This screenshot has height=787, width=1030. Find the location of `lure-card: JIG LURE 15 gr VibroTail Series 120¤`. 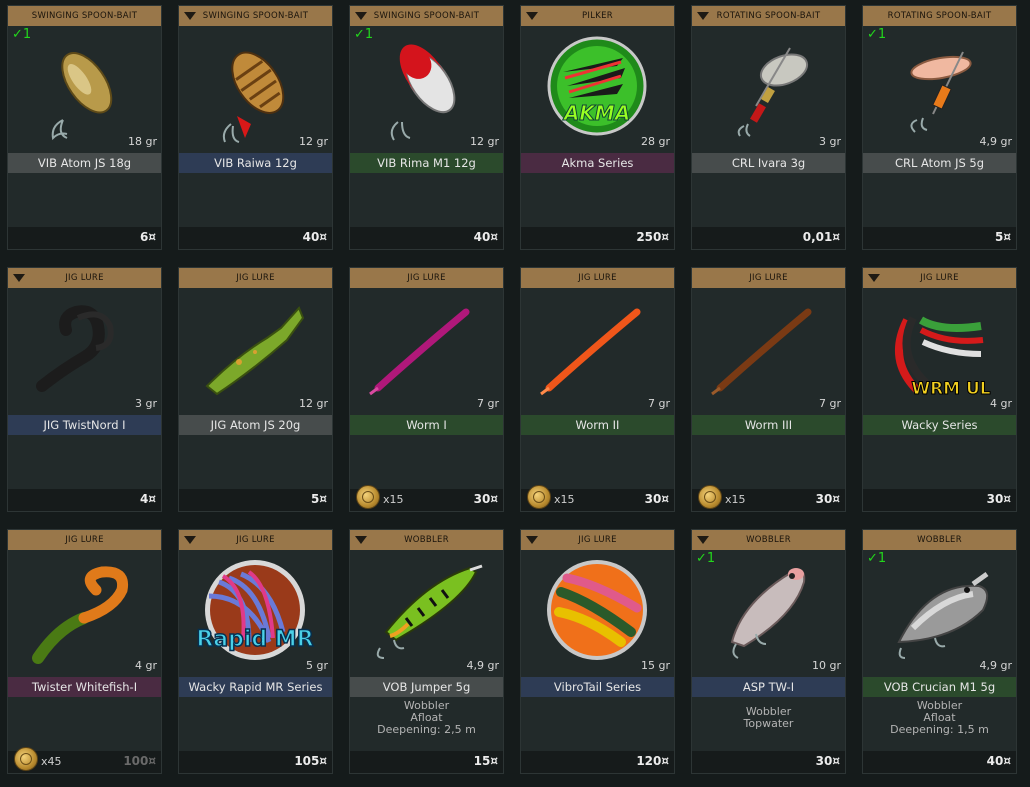

lure-card: JIG LURE 15 gr VibroTail Series 120¤ is located at coordinates (597, 651).